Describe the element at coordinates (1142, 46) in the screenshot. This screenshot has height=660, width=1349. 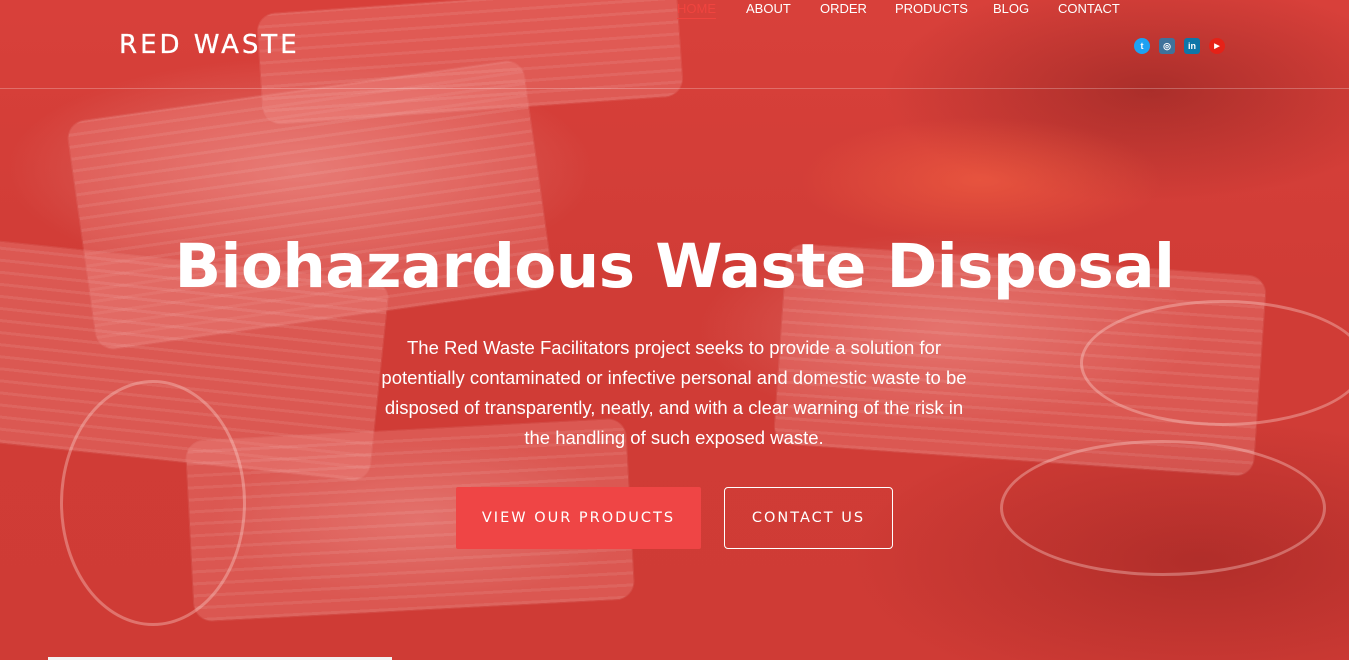
I see `twitter-icon: t` at that location.